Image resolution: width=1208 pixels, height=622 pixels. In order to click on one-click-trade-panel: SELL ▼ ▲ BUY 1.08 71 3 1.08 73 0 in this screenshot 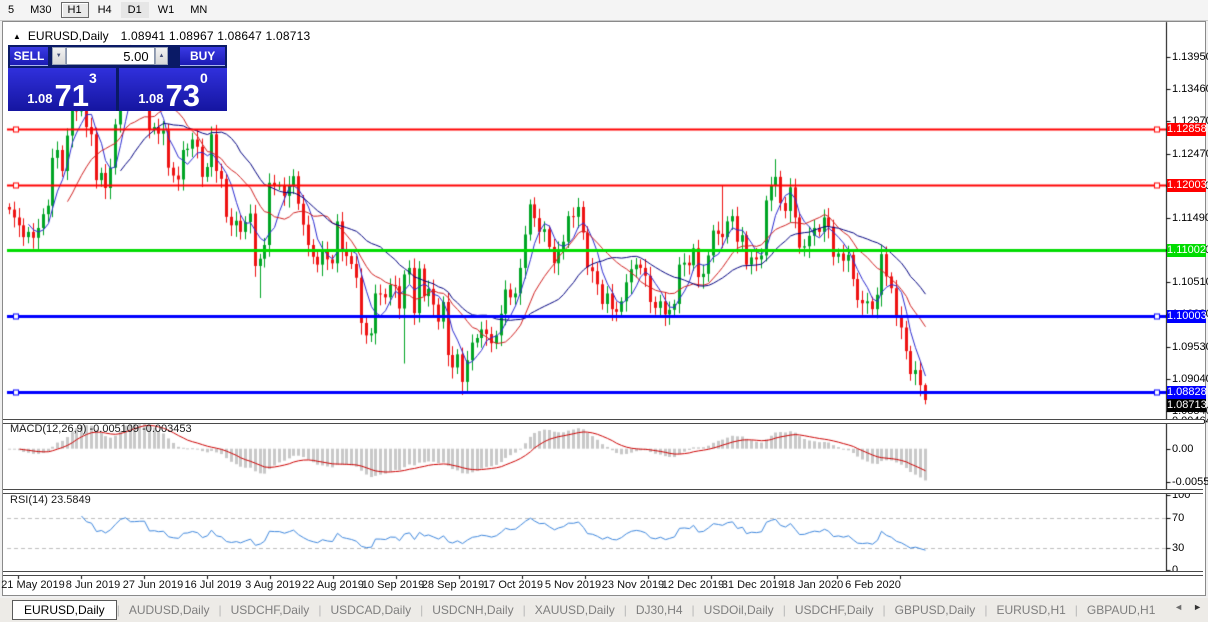, I will do `click(117, 78)`.